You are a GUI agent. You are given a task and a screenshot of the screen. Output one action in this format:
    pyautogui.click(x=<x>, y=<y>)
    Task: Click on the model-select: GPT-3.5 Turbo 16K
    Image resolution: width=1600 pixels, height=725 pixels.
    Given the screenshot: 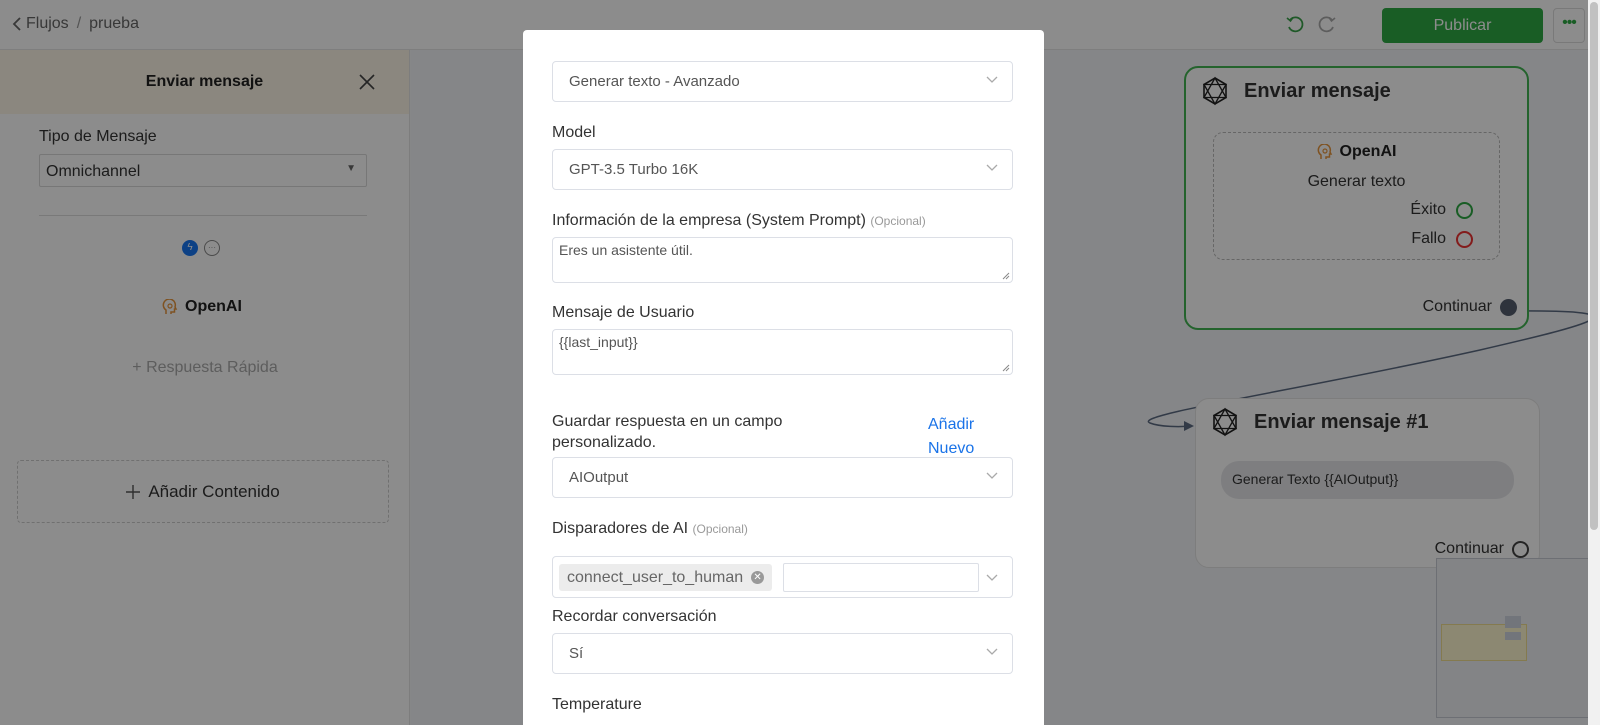 What is the action you would take?
    pyautogui.click(x=782, y=169)
    